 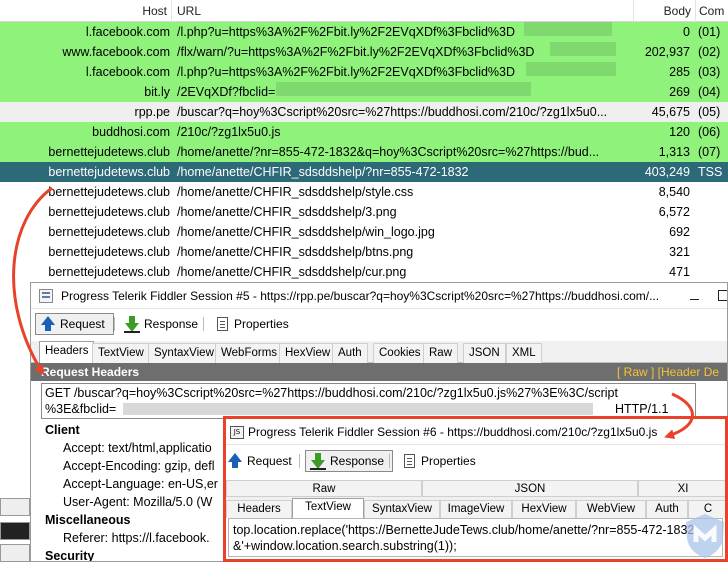 What do you see at coordinates (709, 92) in the screenshot?
I see `comment-cell: (04)` at bounding box center [709, 92].